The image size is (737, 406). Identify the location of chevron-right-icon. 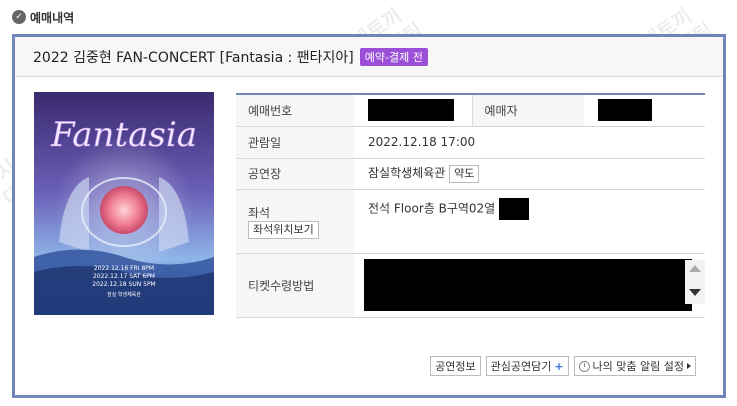
(689, 366).